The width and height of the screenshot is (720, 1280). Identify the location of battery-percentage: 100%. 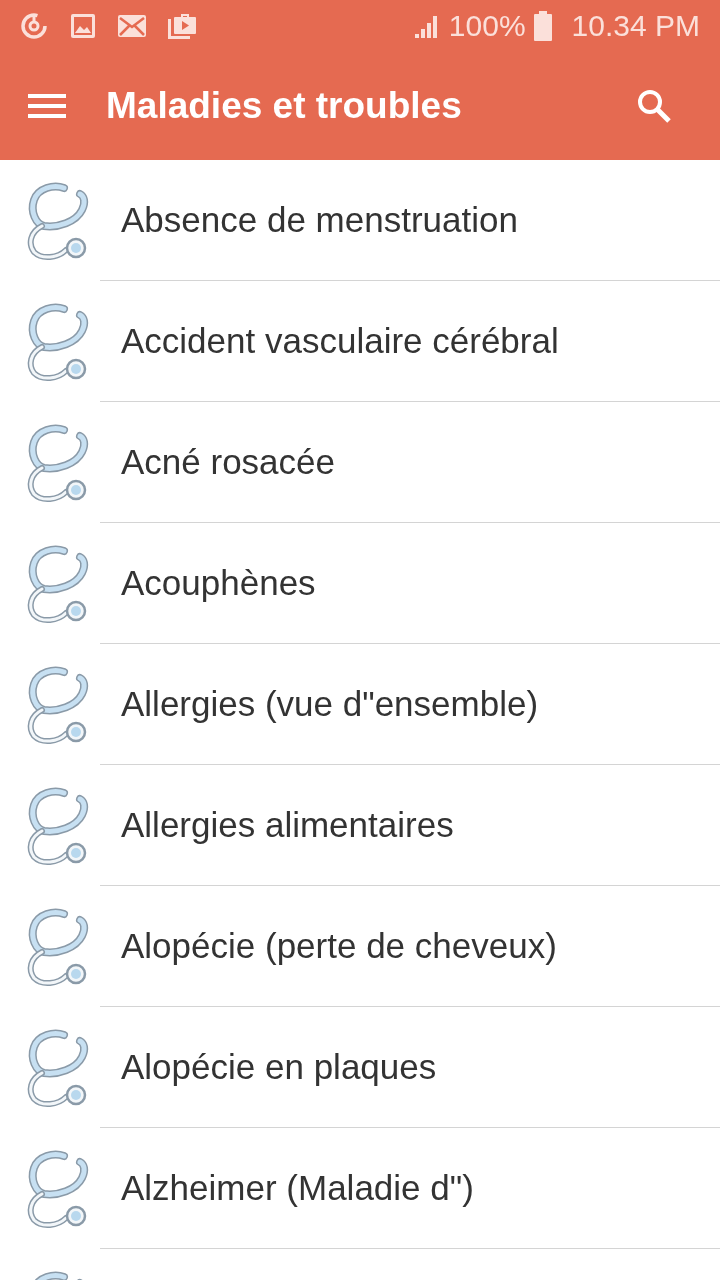
(487, 26).